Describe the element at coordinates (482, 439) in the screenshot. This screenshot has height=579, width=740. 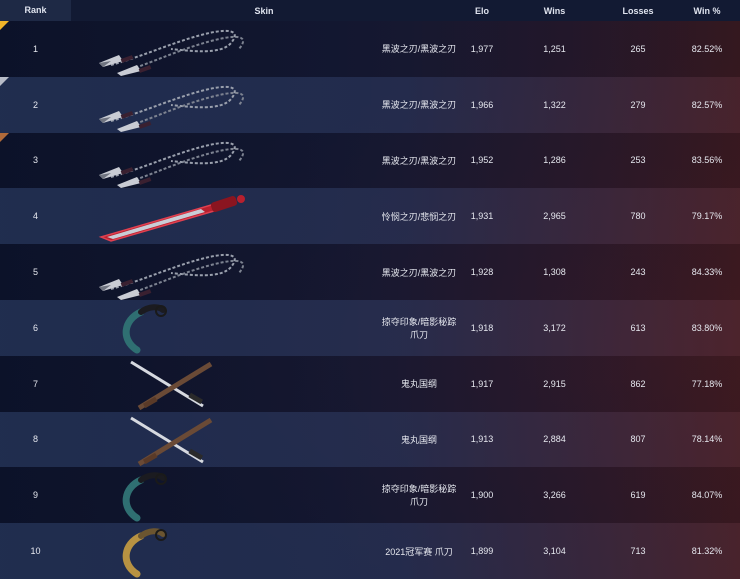
I see `elo-cell: 1,913` at that location.